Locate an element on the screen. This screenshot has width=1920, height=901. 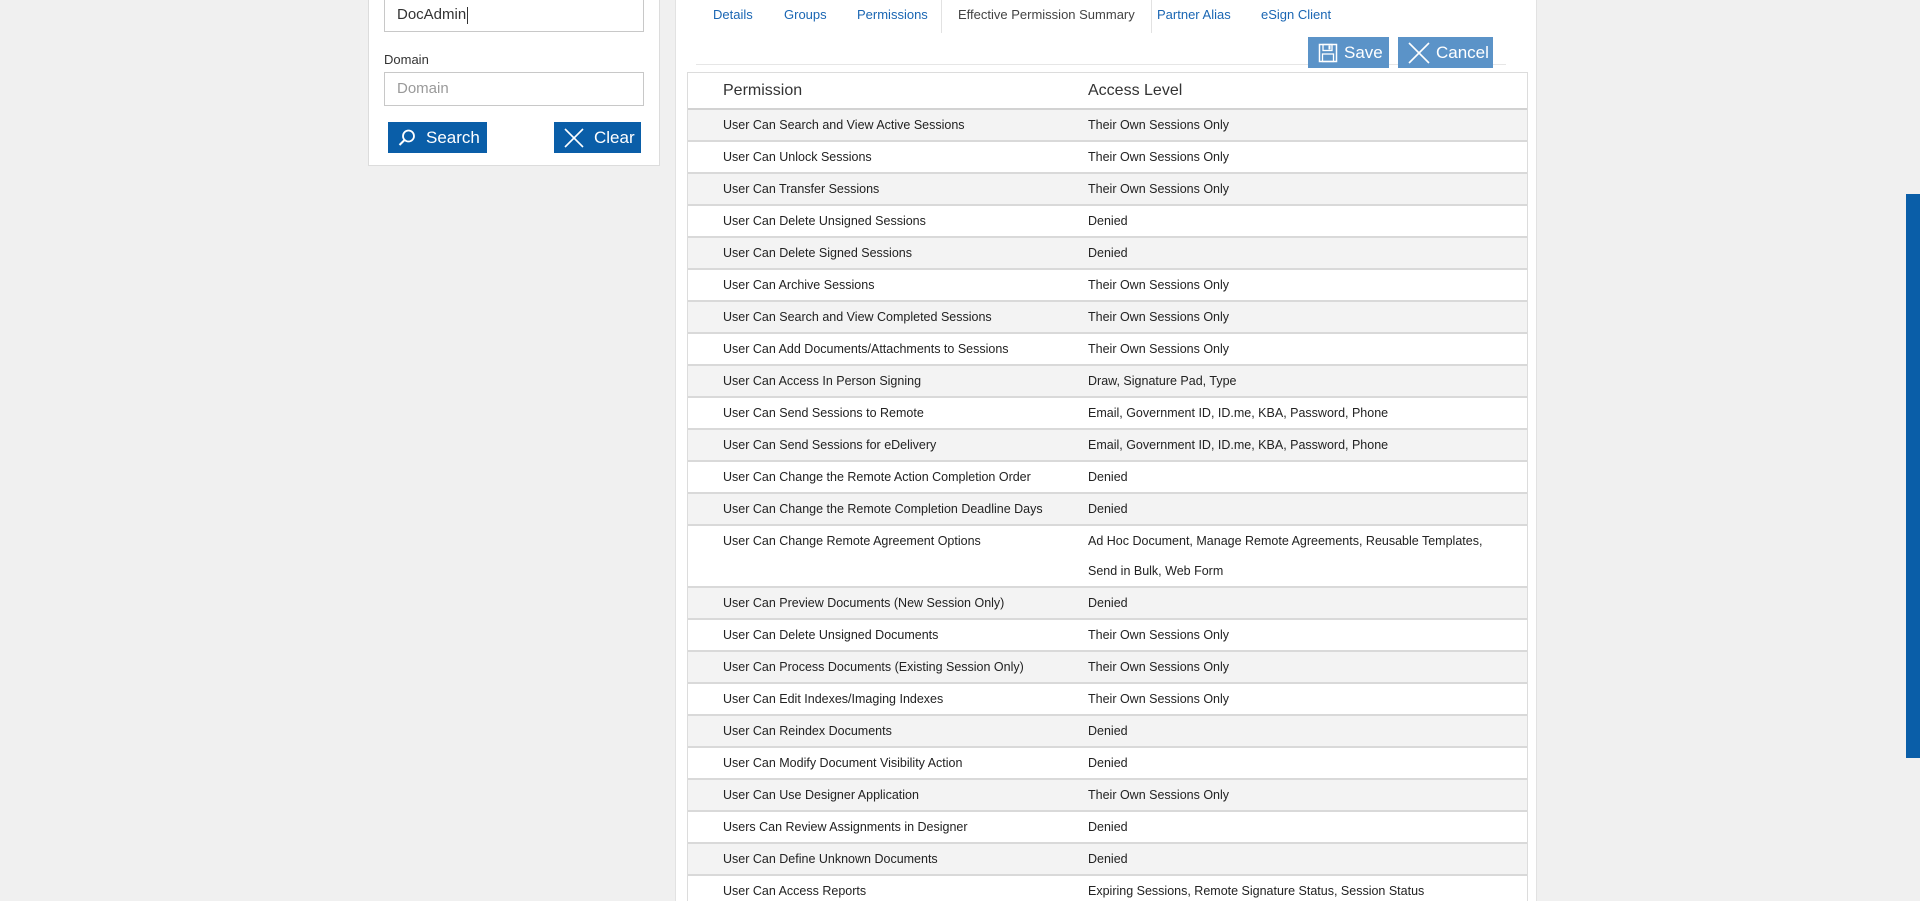
permission-cell: Users Can Review Assignments in Designer is located at coordinates (845, 827).